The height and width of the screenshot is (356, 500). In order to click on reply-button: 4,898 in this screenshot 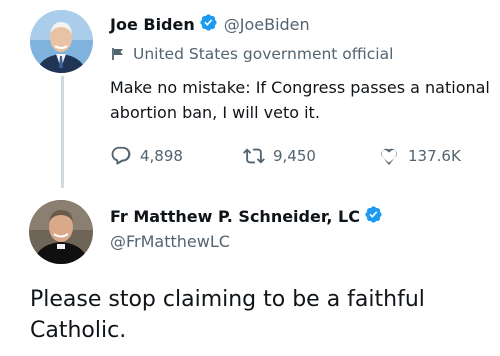, I will do `click(146, 156)`.